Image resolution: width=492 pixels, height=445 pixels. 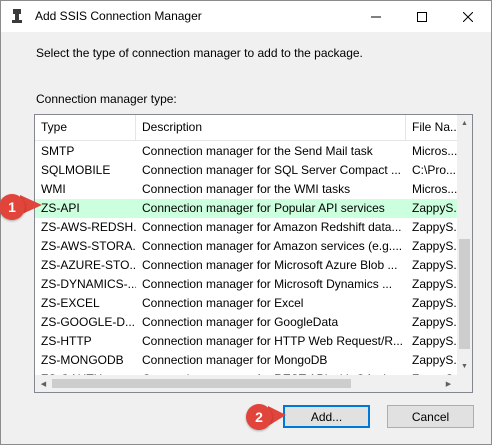 I want to click on close-button, so click(x=468, y=16).